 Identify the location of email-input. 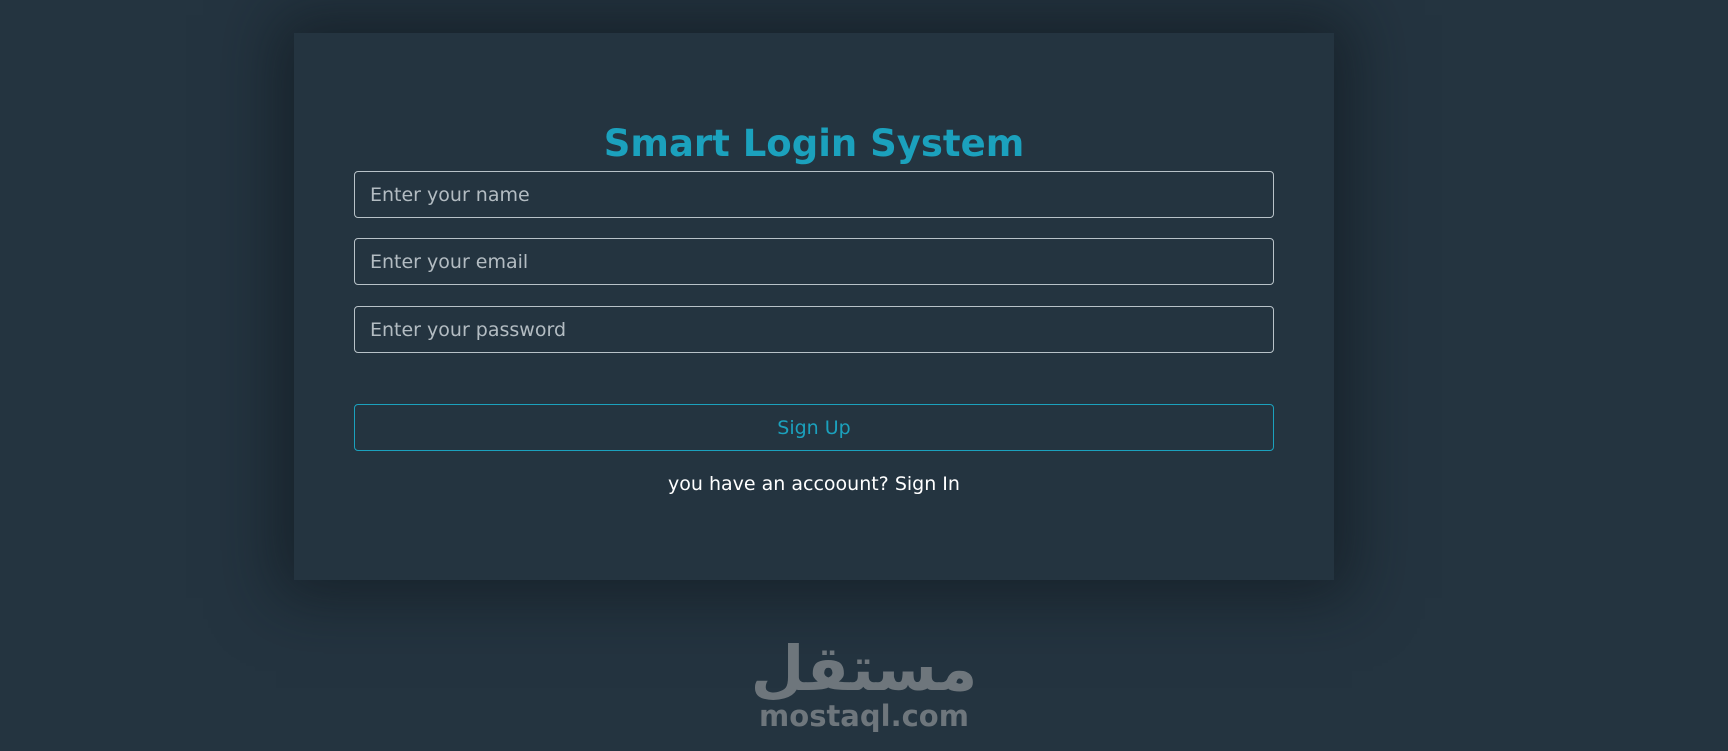
(814, 261).